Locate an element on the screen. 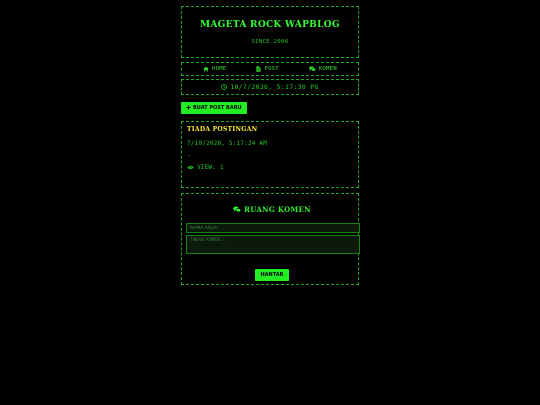 The width and height of the screenshot is (540, 405). eye-icon is located at coordinates (190, 167).